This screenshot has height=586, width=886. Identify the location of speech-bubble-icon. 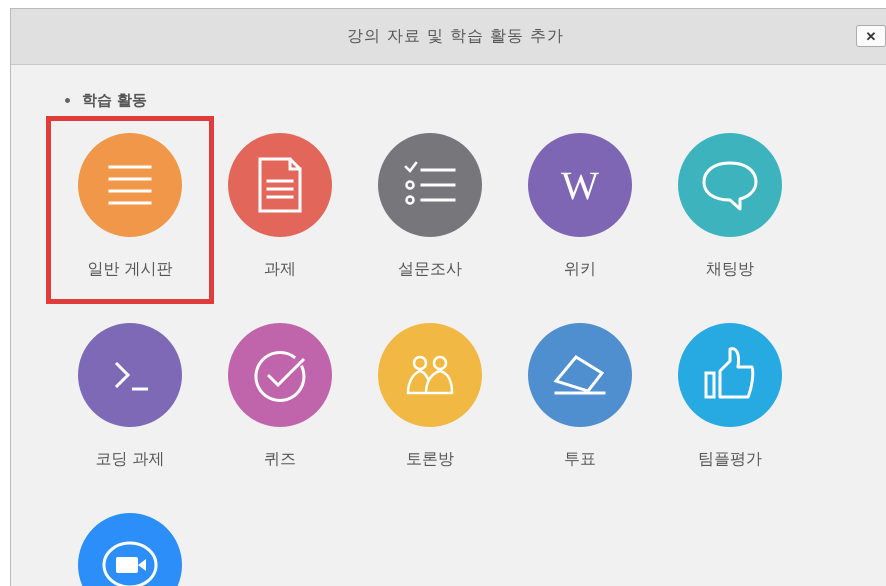
(730, 185).